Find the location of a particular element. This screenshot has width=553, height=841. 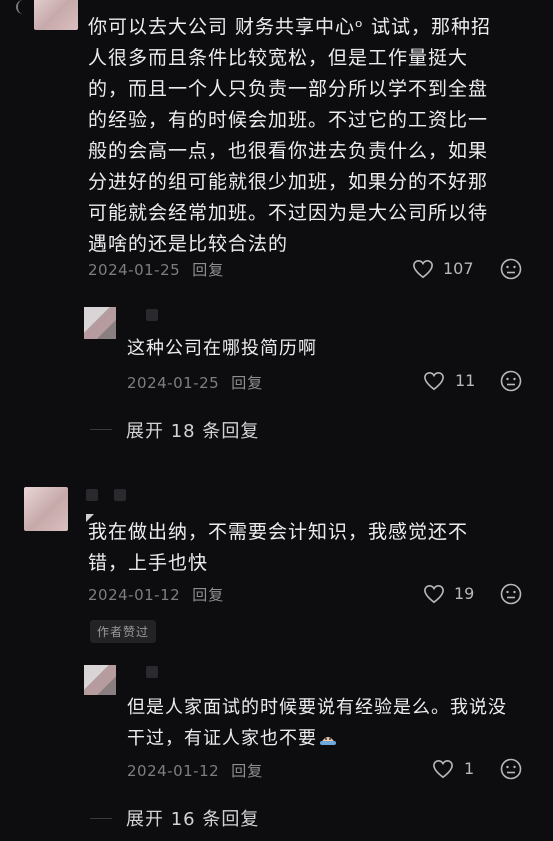

avatar-edge is located at coordinates (24, 7).